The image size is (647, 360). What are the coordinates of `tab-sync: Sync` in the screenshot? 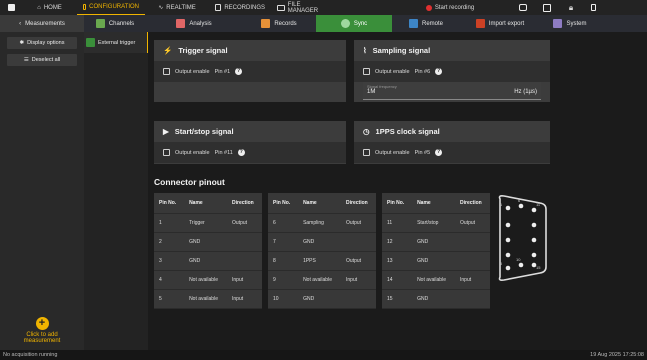 It's located at (354, 23).